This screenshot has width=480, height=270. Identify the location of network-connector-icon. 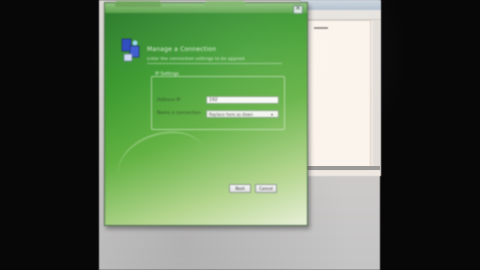
(130, 50).